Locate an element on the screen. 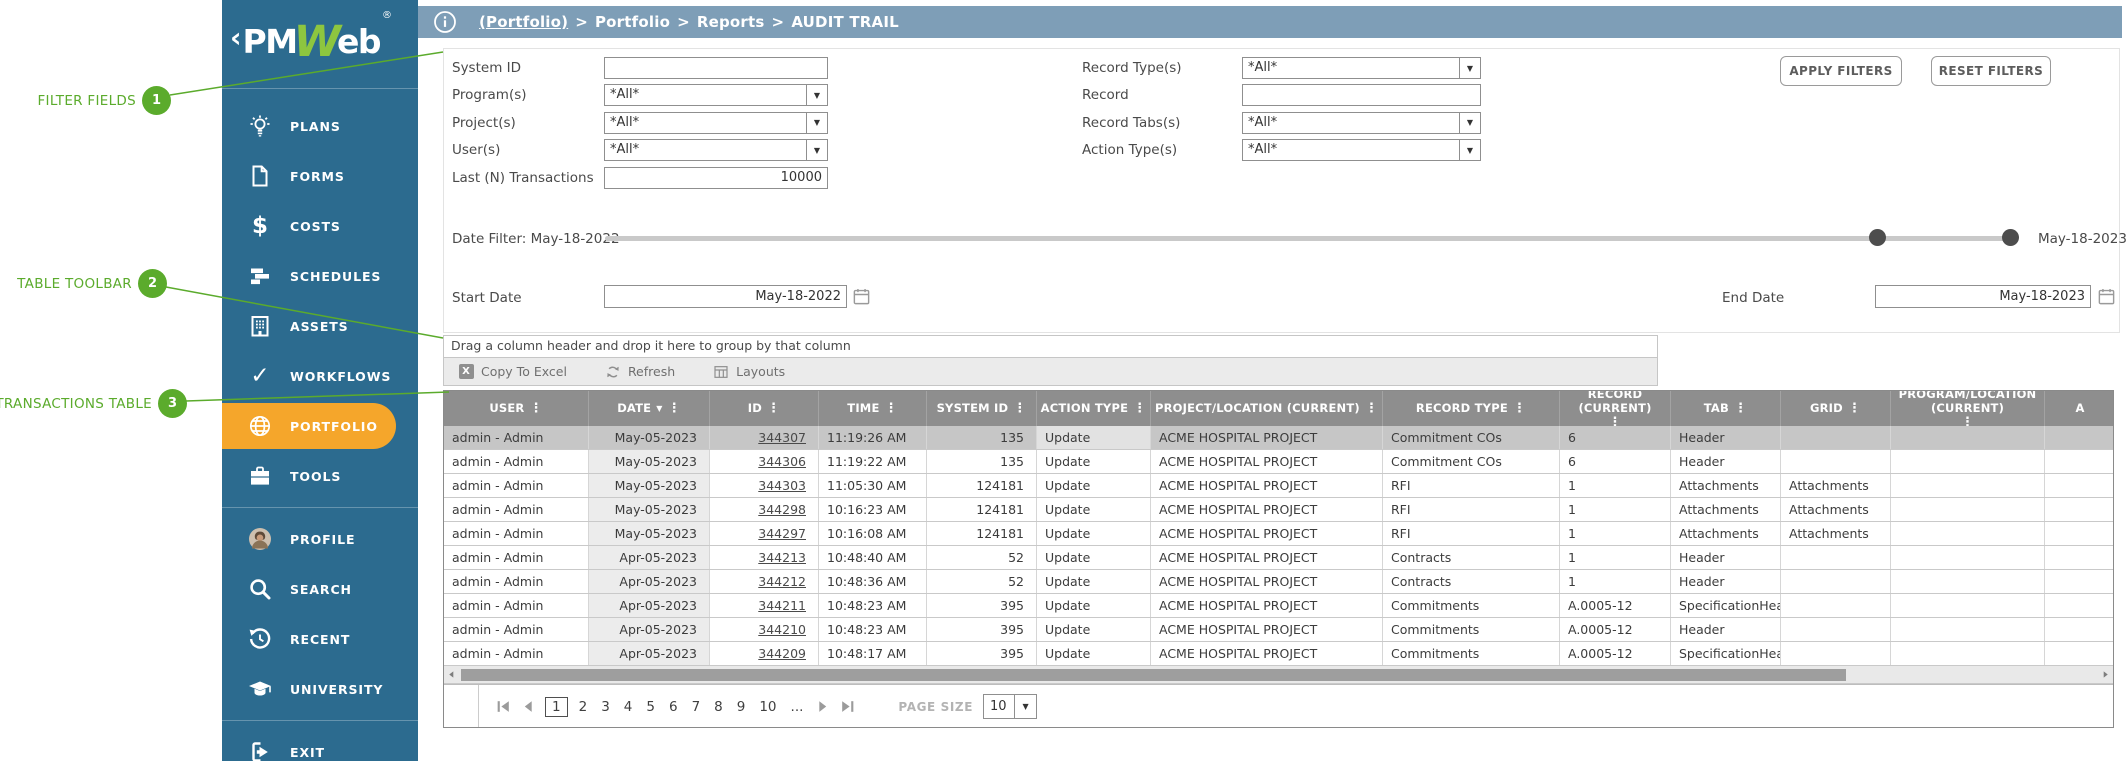 The height and width of the screenshot is (761, 2128). reset-filters-button: RESET FILTERS is located at coordinates (1991, 71).